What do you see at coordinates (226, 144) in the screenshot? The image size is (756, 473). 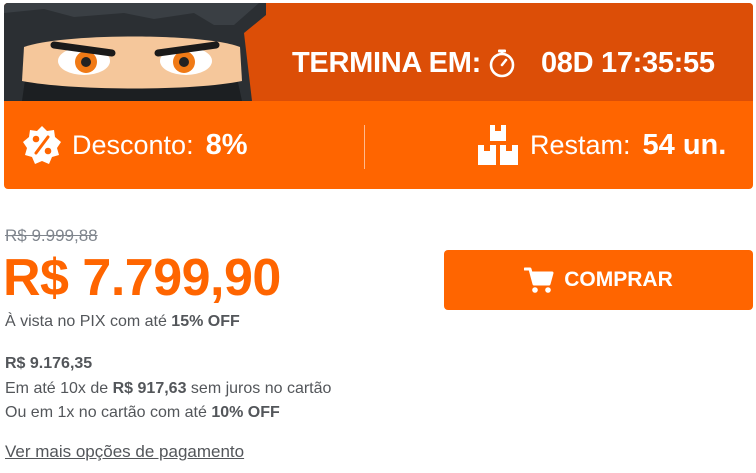 I see `discount-value: 8%` at bounding box center [226, 144].